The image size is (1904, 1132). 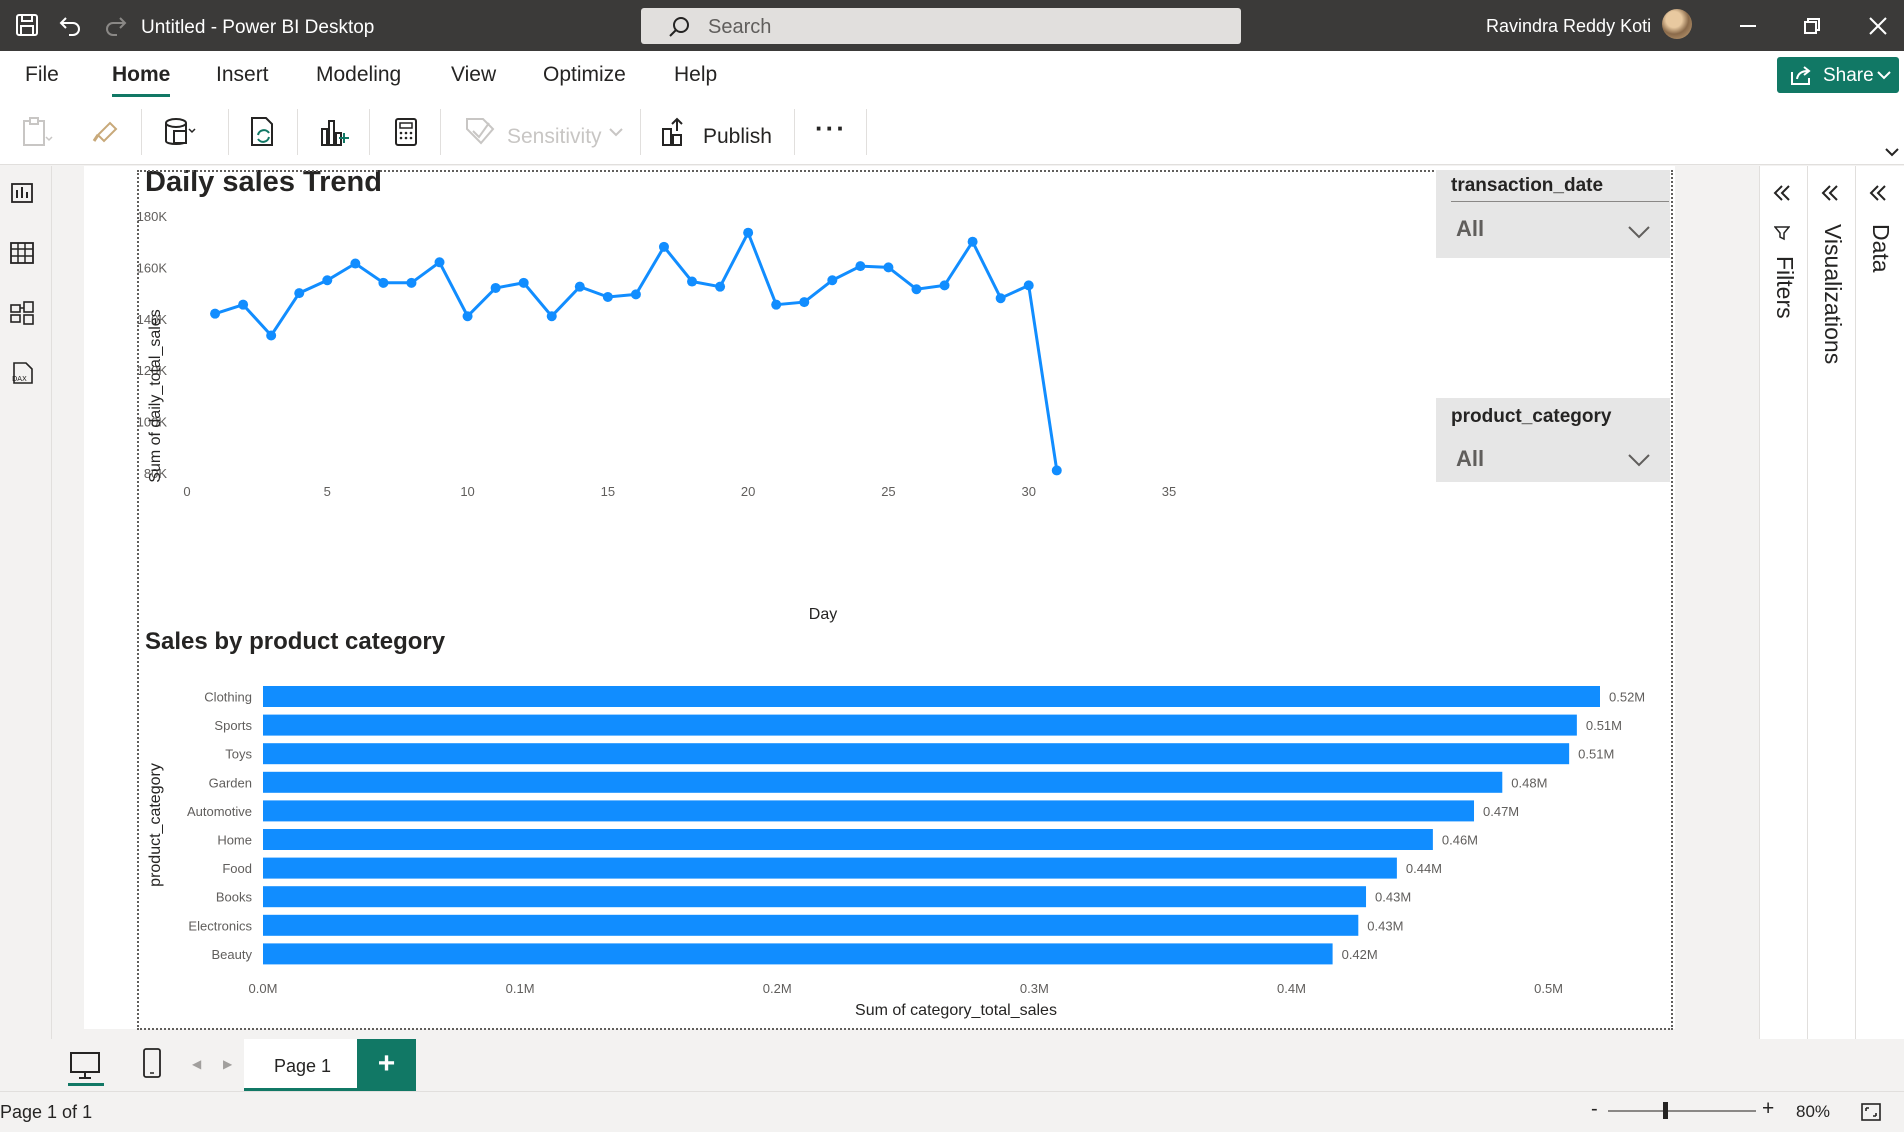 What do you see at coordinates (242, 75) in the screenshot?
I see `tab-insert: Insert` at bounding box center [242, 75].